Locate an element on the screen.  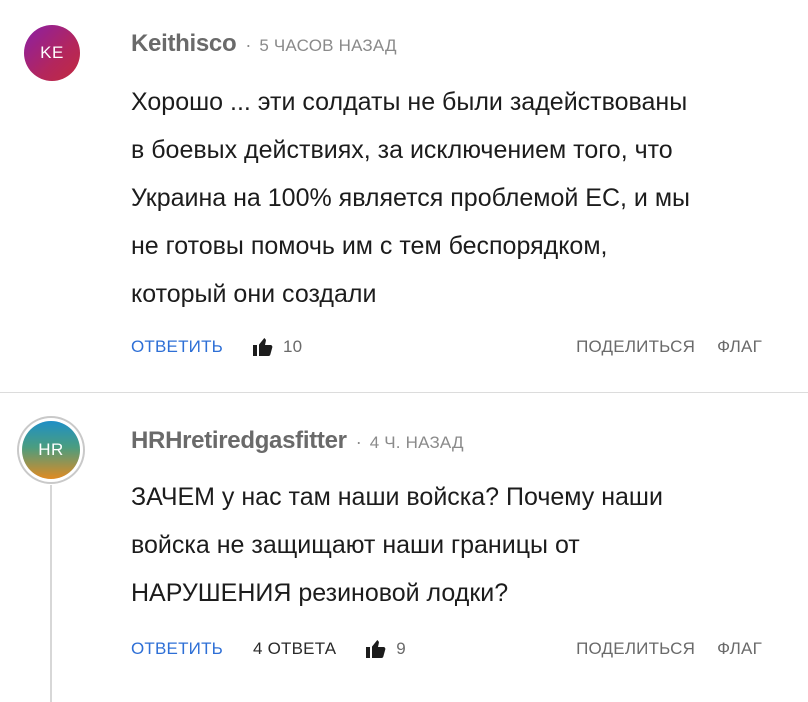
comment-line: войска не защищают наши границы от is located at coordinates (355, 545).